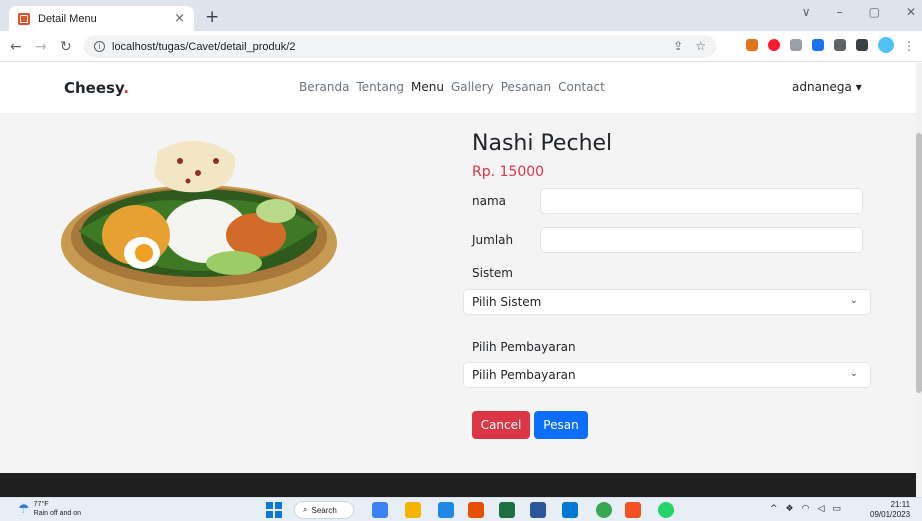 This screenshot has height=521, width=922. I want to click on site-brand: Cheesy., so click(96, 88).